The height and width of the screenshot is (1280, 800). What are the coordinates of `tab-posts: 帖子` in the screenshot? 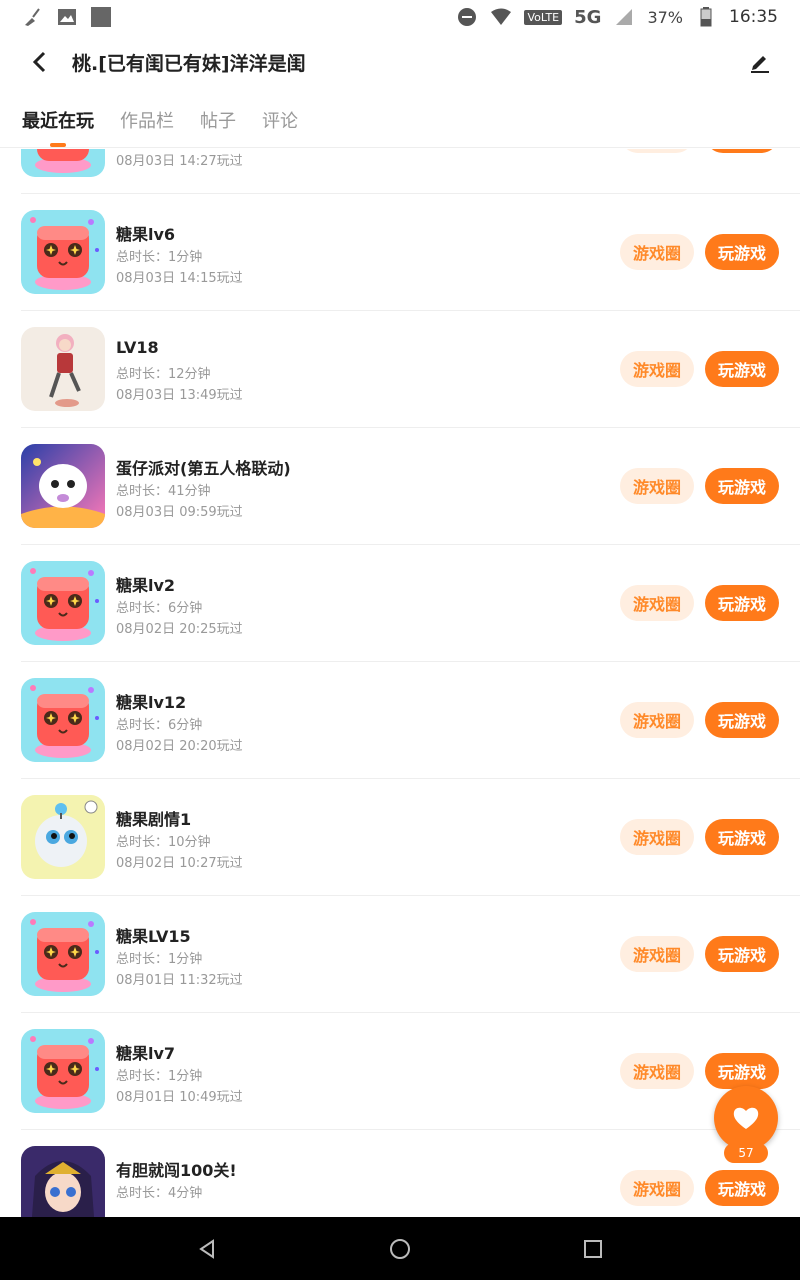 It's located at (218, 120).